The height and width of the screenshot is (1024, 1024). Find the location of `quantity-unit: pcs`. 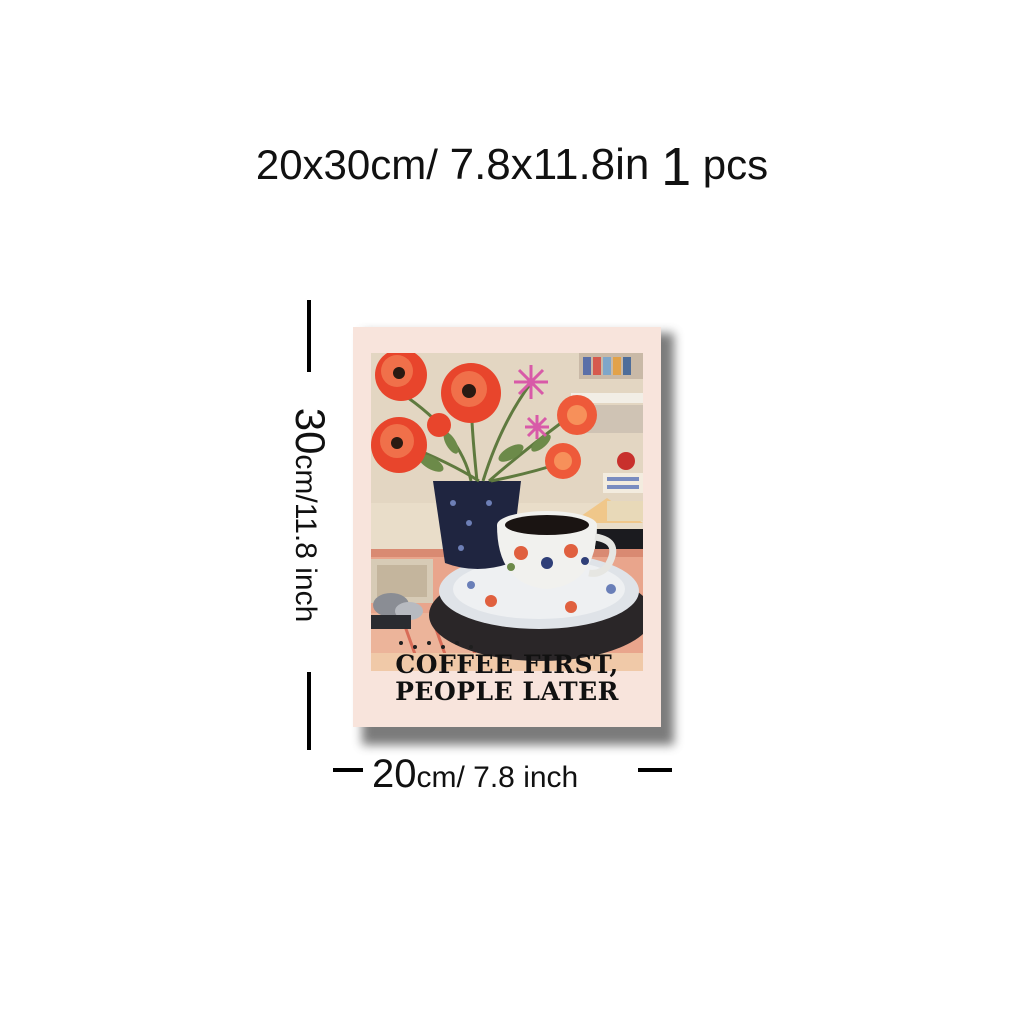

quantity-unit: pcs is located at coordinates (735, 164).